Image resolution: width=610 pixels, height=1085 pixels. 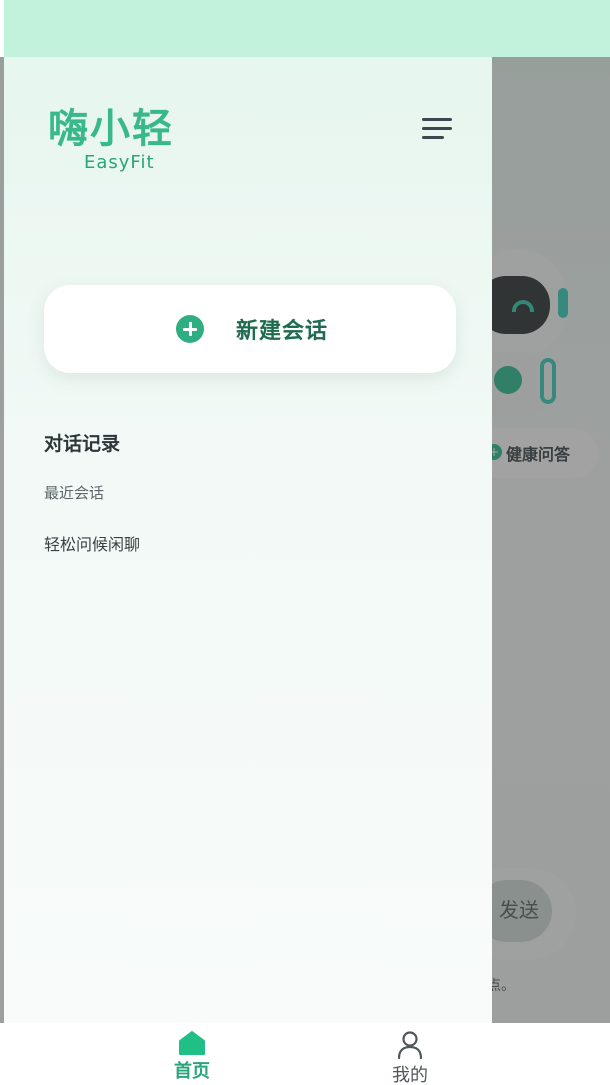 What do you see at coordinates (82, 444) in the screenshot?
I see `chat-history-title: 对话记录` at bounding box center [82, 444].